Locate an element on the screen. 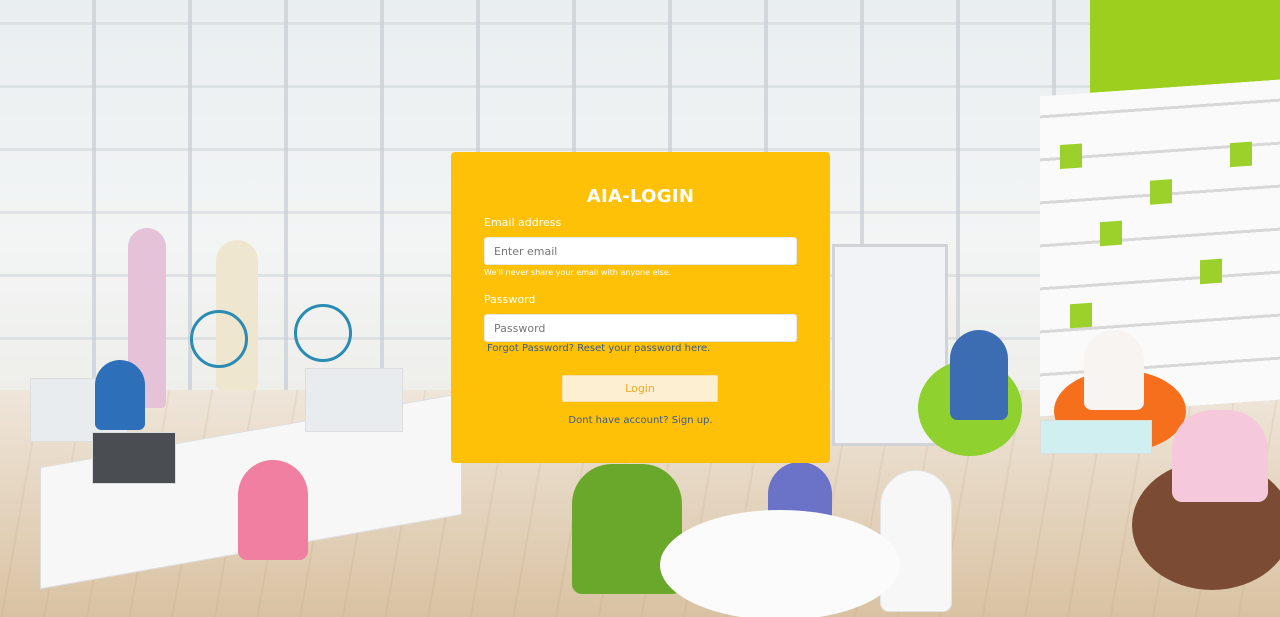 This screenshot has height=617, width=1280. password-input is located at coordinates (640, 328).